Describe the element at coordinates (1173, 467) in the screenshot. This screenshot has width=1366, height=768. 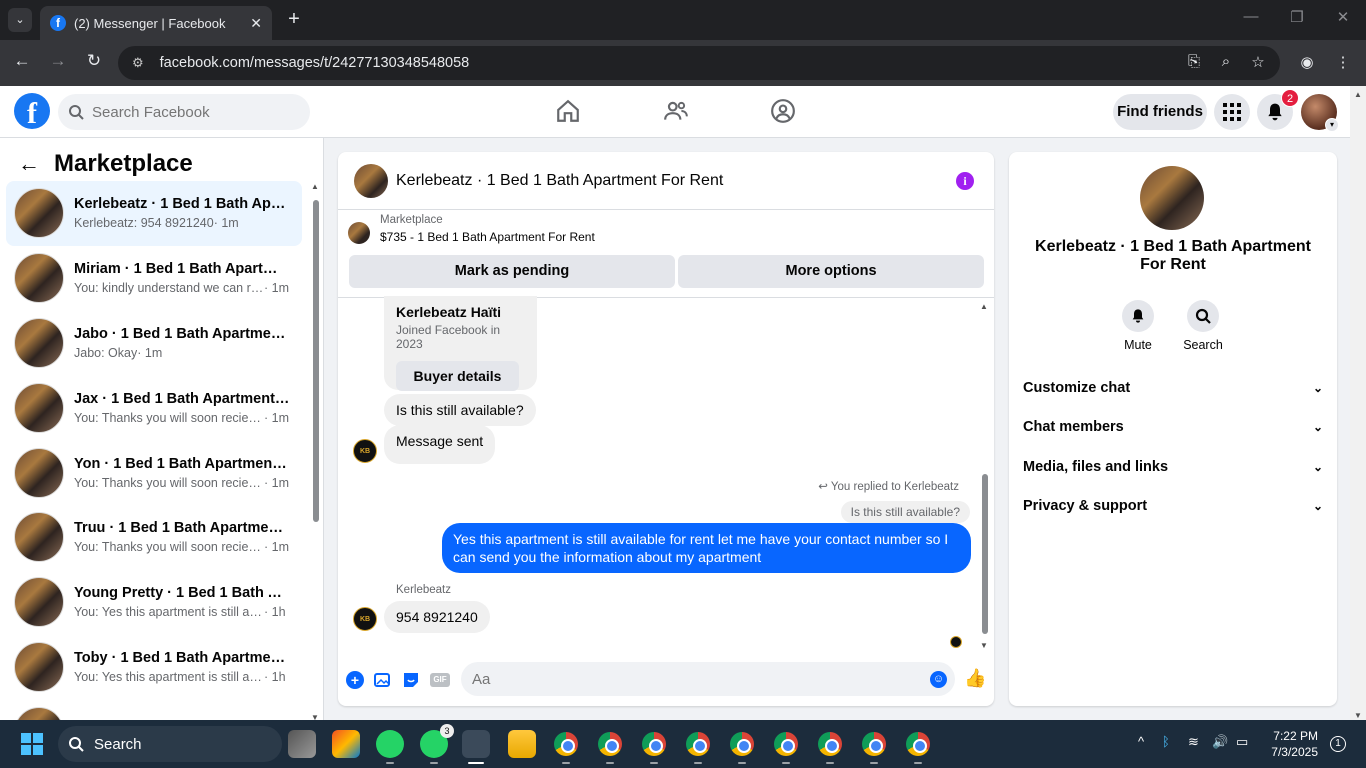
I see `media-files-links-row: Media, files and links ⌄` at that location.